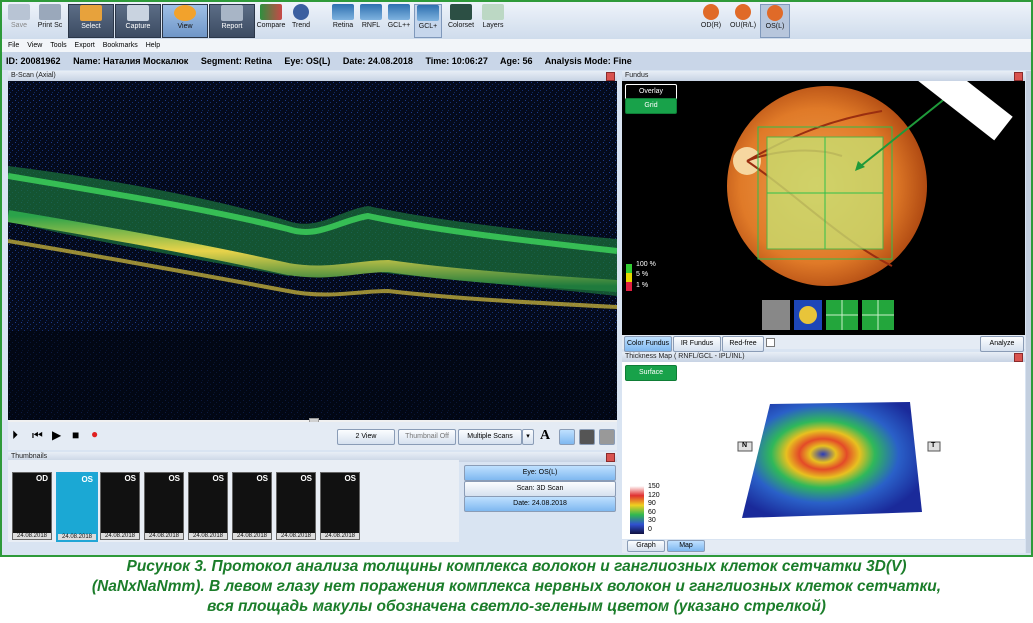 The height and width of the screenshot is (623, 1033). Describe the element at coordinates (610, 76) in the screenshot. I see `bscan-close-icon` at that location.